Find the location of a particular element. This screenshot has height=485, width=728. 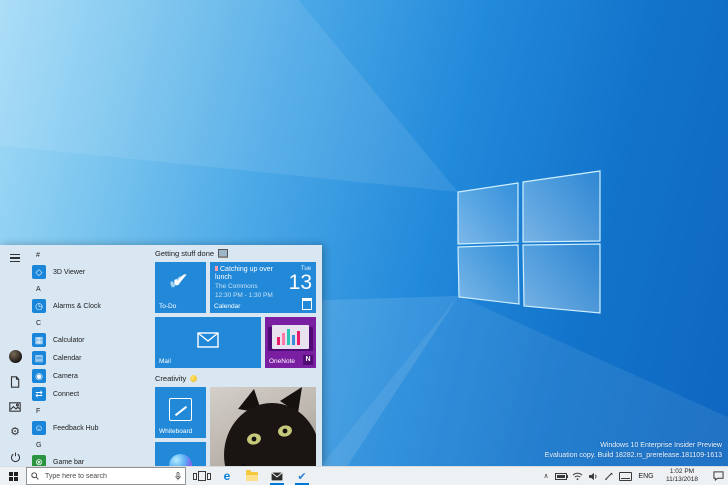

task-view-button is located at coordinates (202, 476).